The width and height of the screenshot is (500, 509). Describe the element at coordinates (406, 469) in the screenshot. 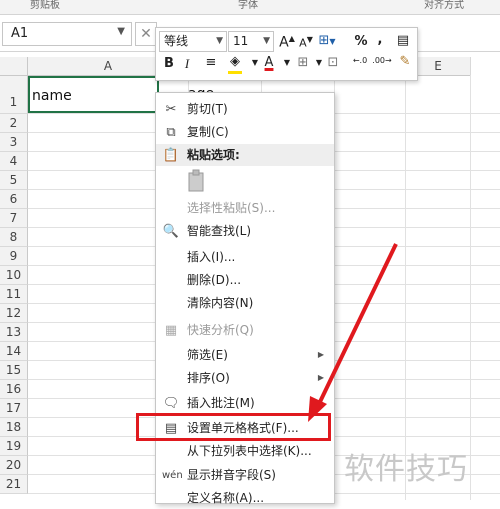

I see `watermark-text: 软件技巧` at that location.